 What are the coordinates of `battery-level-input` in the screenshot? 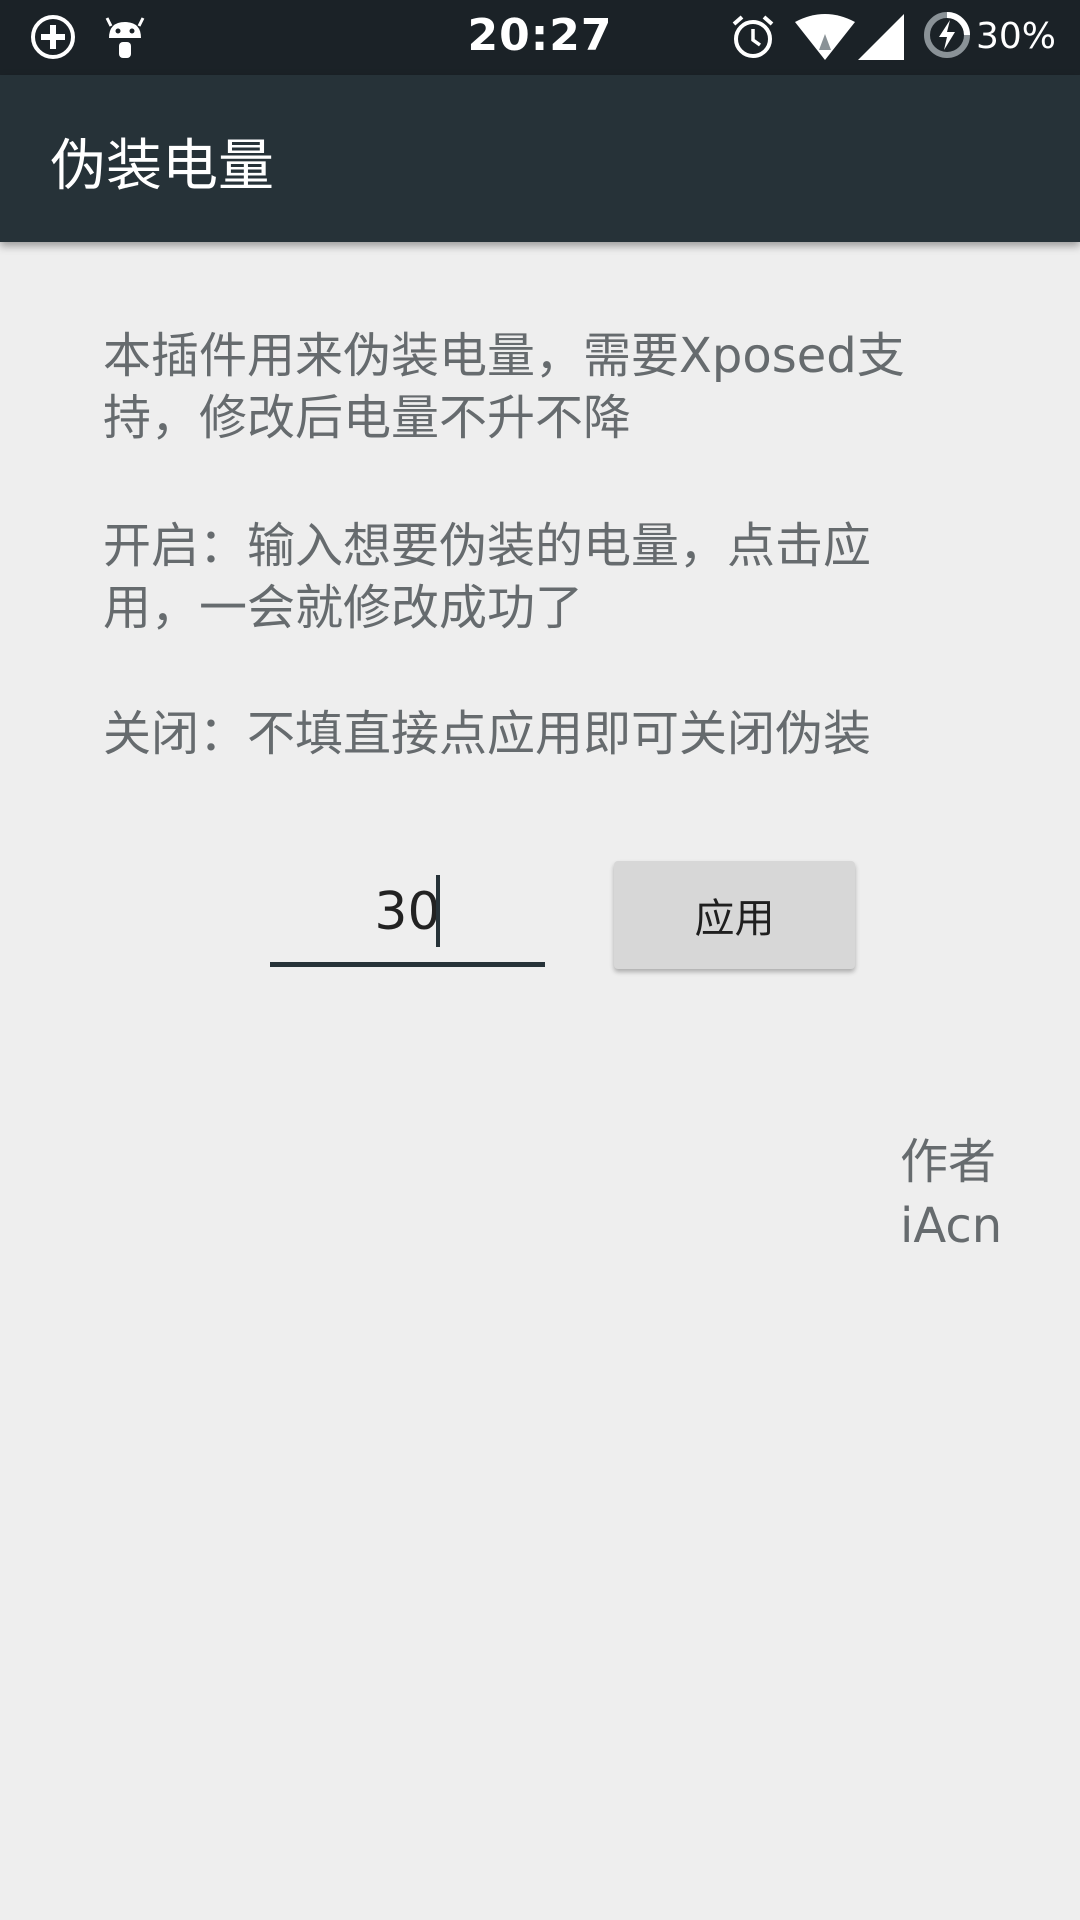 It's located at (407, 912).